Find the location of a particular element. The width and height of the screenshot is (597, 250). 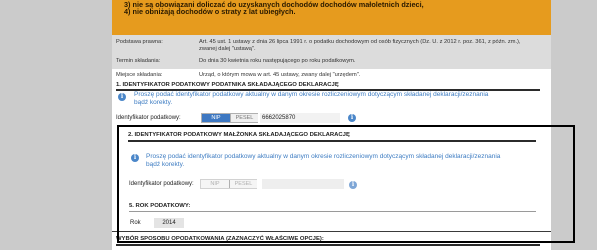

place-label: Miejsce składania: is located at coordinates (139, 75).